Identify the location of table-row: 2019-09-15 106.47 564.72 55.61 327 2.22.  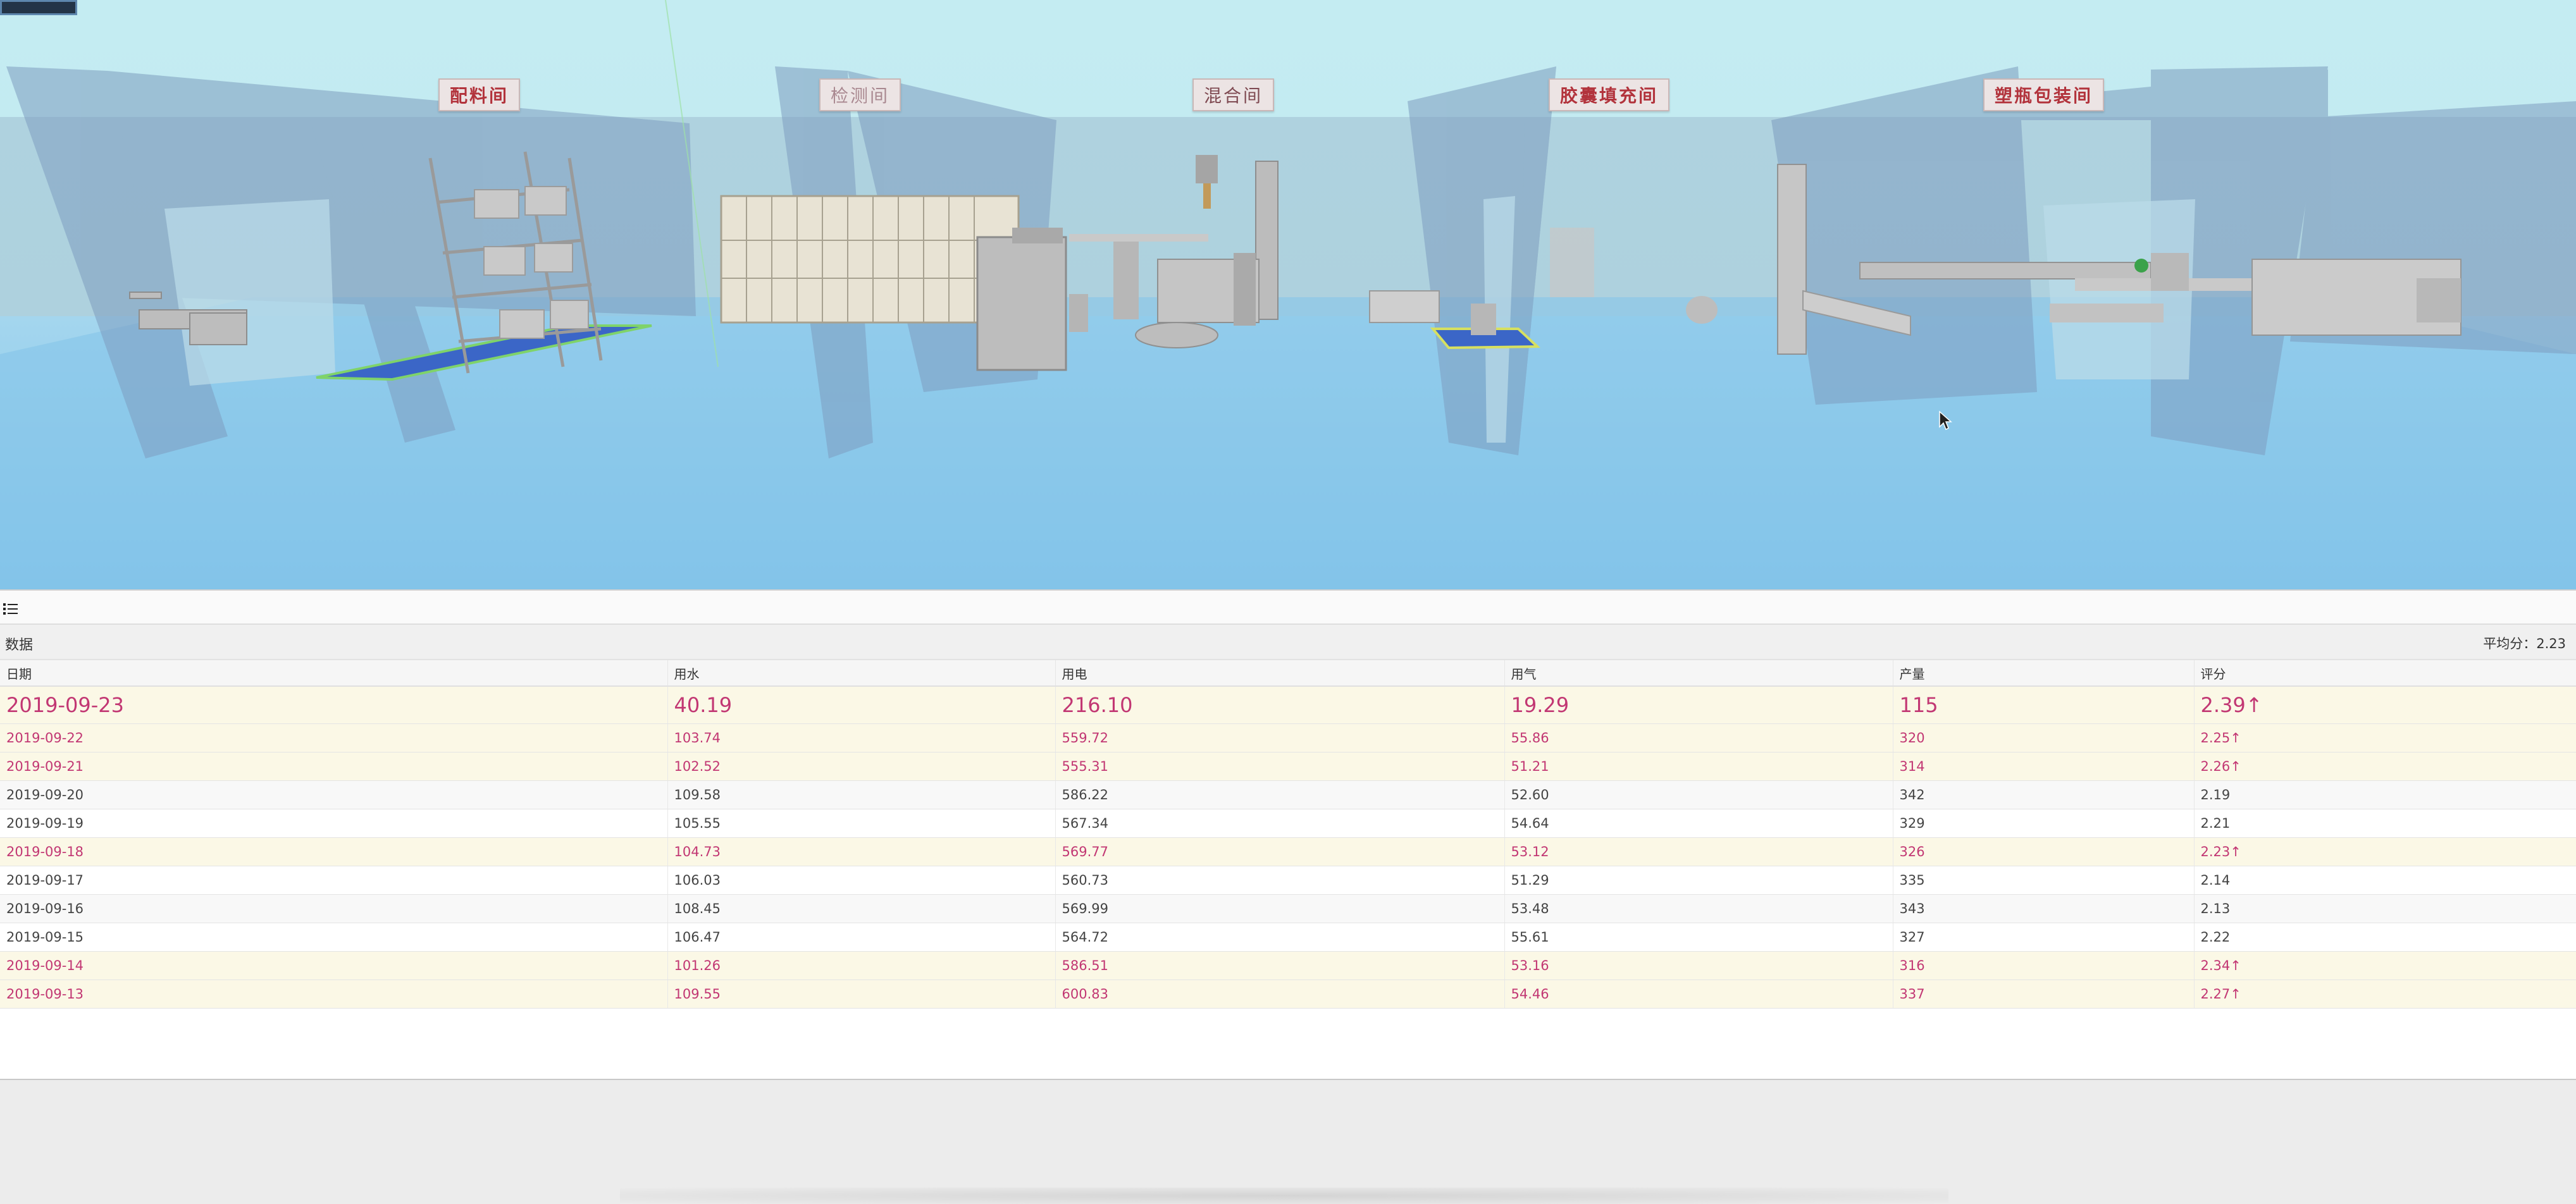
(1288, 937).